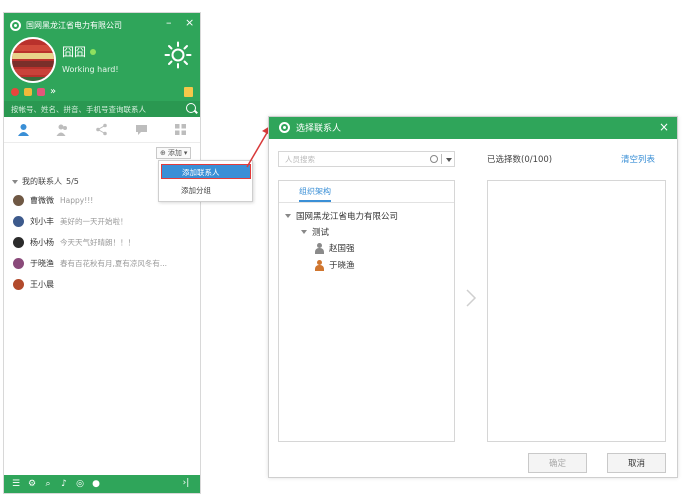 The image size is (687, 495). What do you see at coordinates (206, 190) in the screenshot?
I see `menu-add-group: 添加分组` at bounding box center [206, 190].